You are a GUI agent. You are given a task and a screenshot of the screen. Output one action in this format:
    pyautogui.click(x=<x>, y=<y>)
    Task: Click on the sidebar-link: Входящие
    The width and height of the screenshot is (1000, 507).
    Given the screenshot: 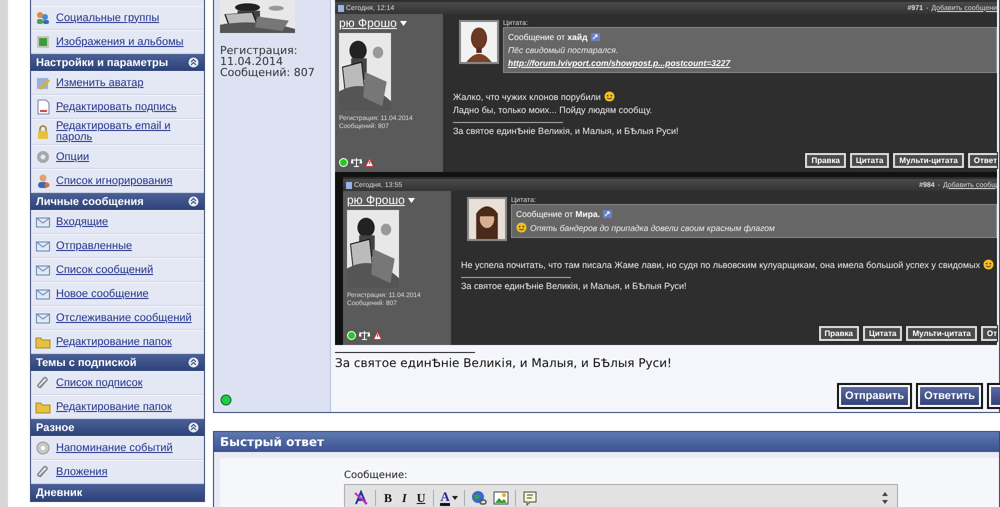 What is the action you would take?
    pyautogui.click(x=82, y=222)
    